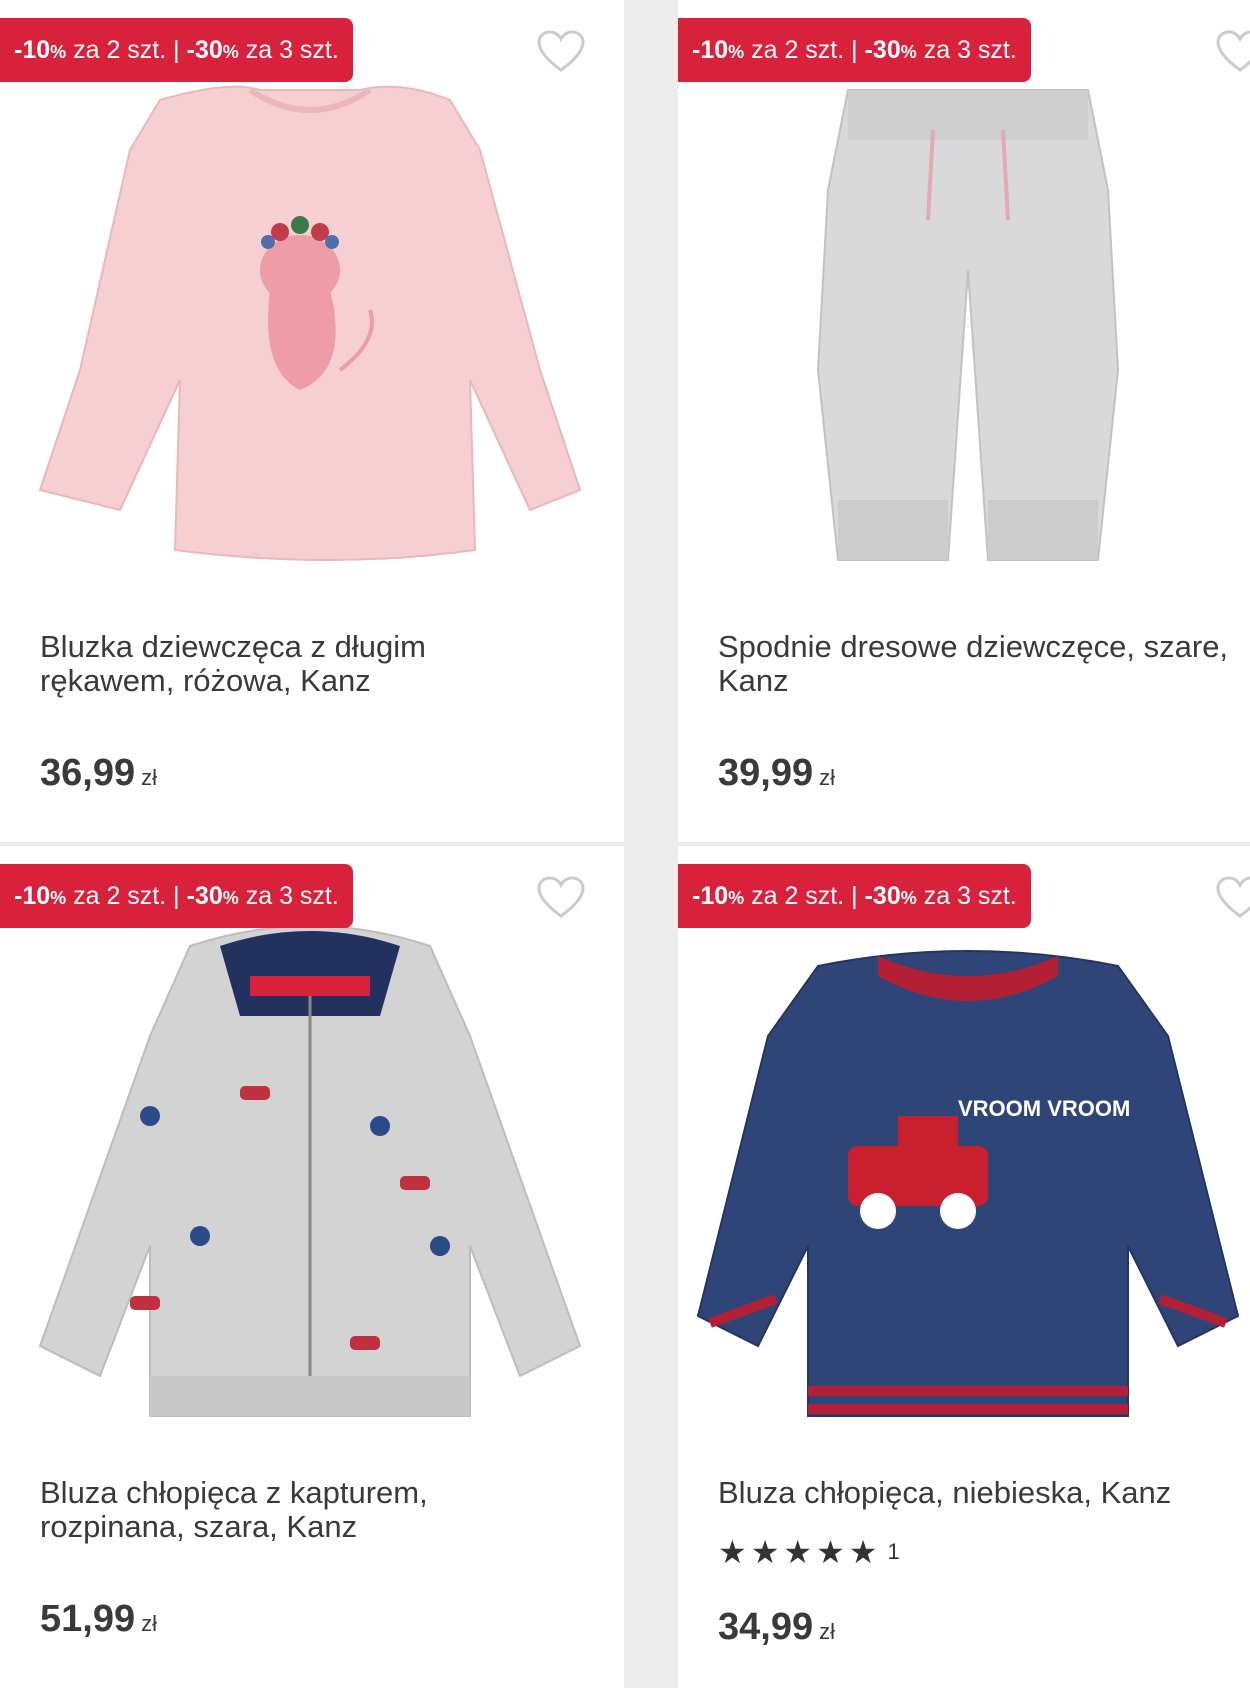 The image size is (1250, 1688). What do you see at coordinates (978, 1493) in the screenshot?
I see `product-title: Bluza chłopięca, niebieska, Kanz` at bounding box center [978, 1493].